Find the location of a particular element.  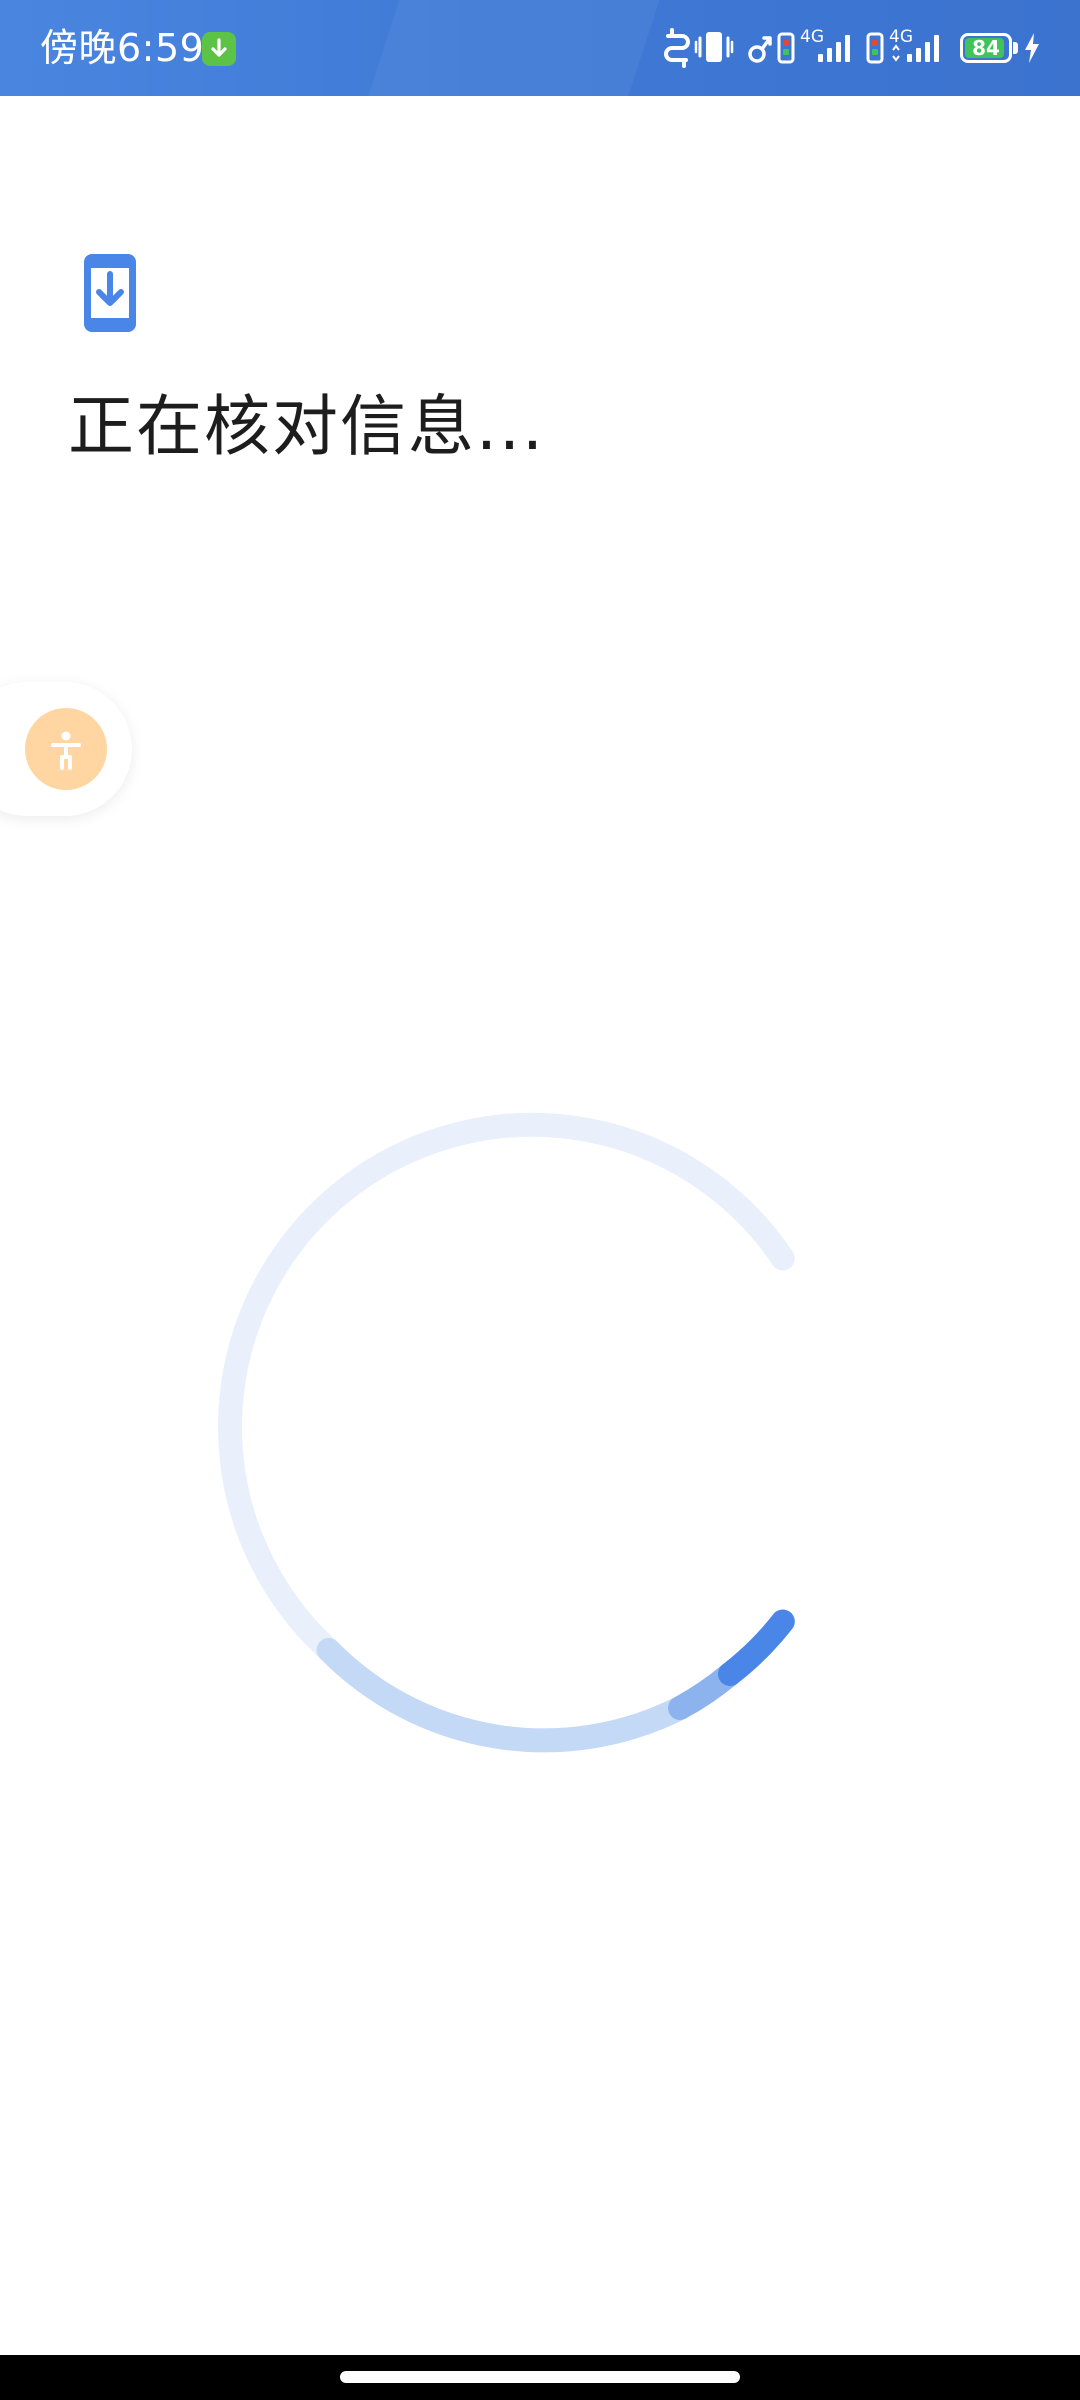

navigation-bar is located at coordinates (540, 2377).